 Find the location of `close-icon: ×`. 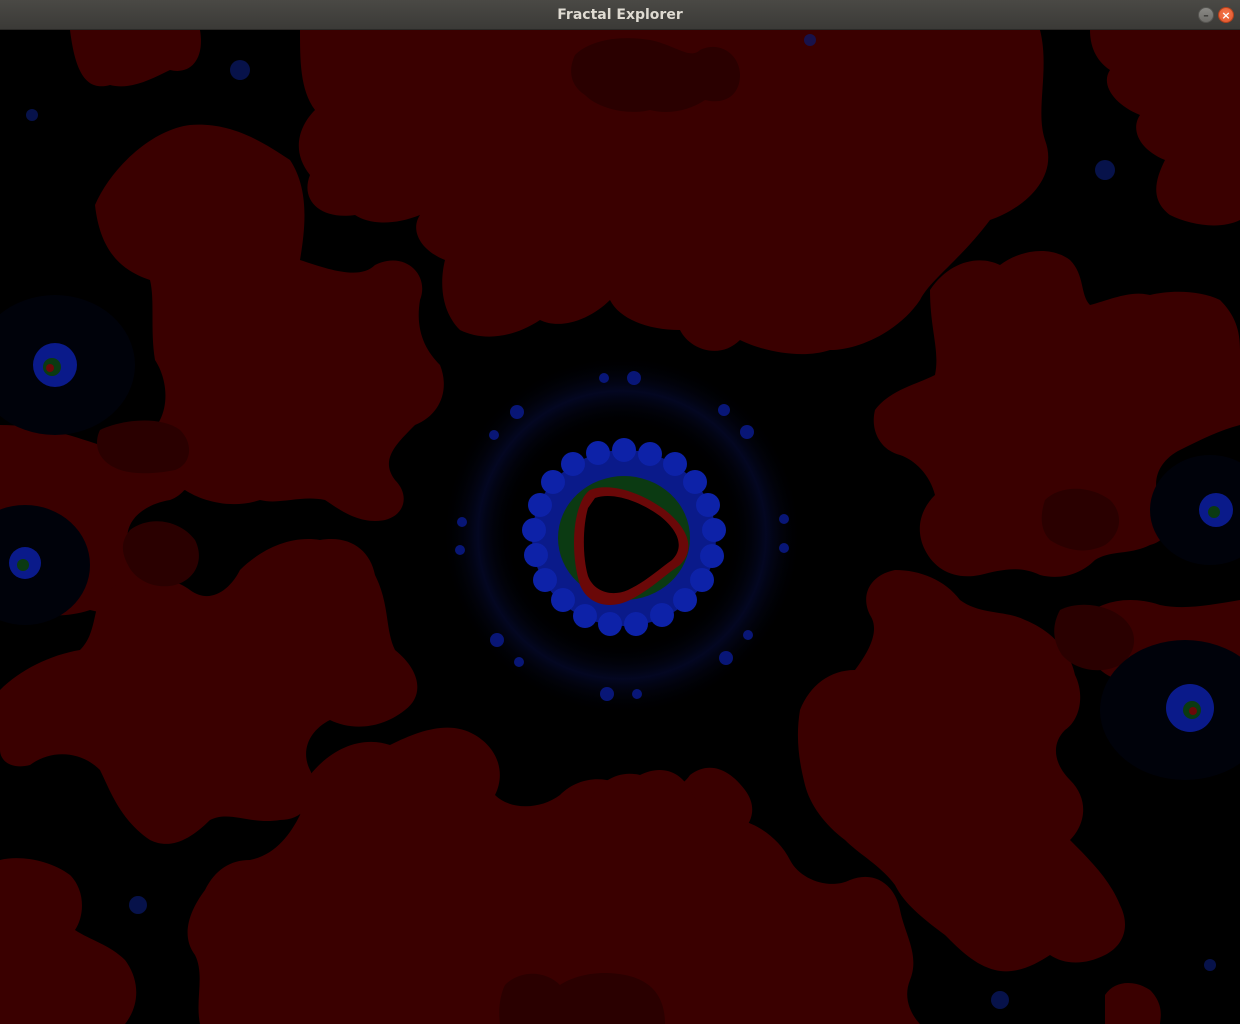

close-icon: × is located at coordinates (1226, 15).